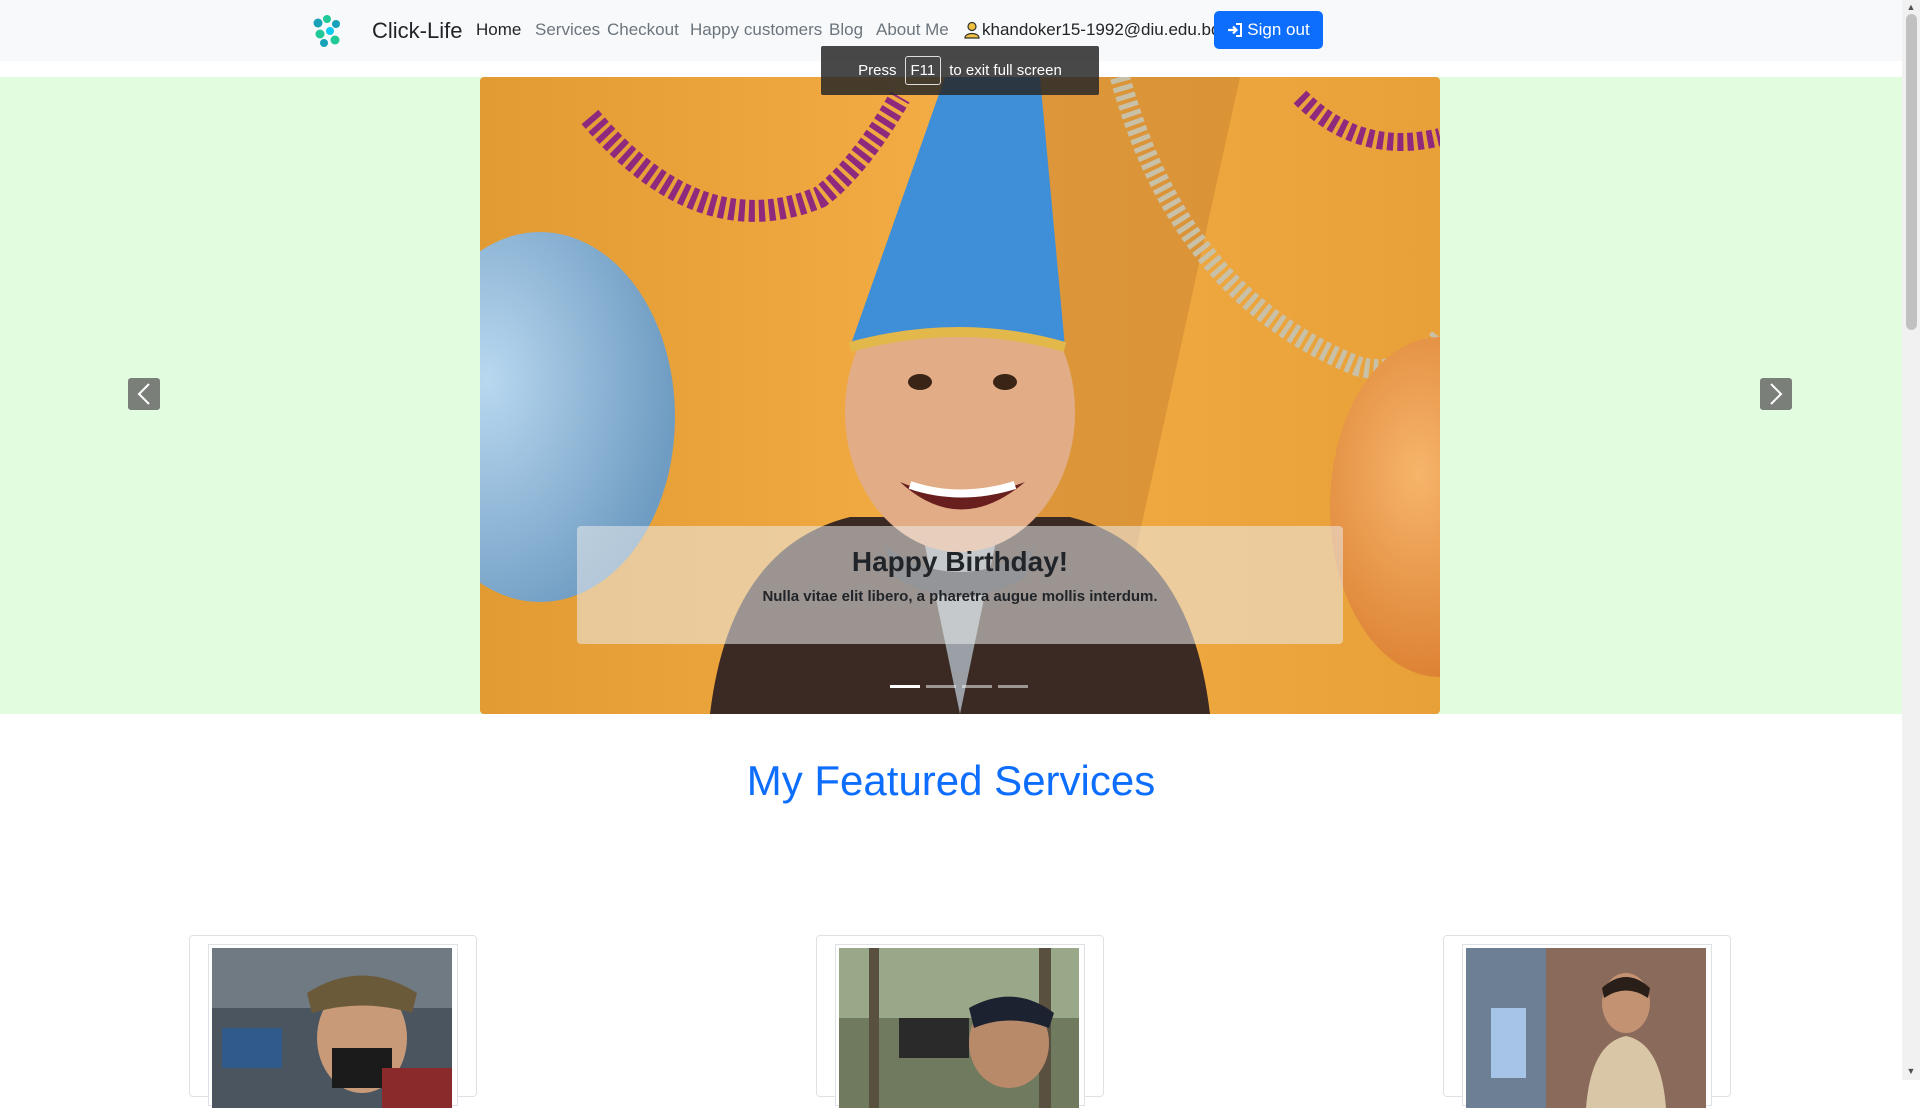 Image resolution: width=1920 pixels, height=1108 pixels. I want to click on portrait-photo, so click(1586, 1028).